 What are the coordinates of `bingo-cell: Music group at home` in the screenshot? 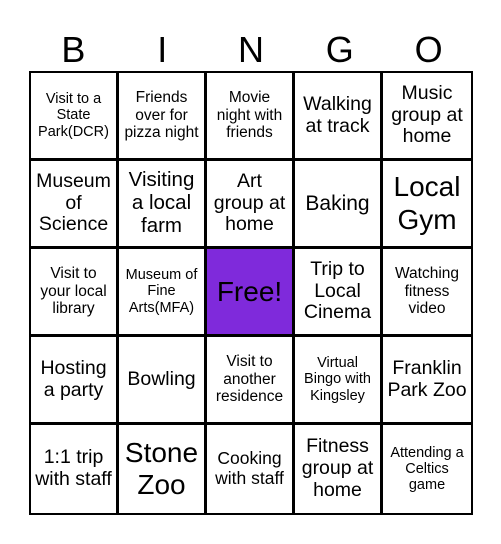 It's located at (427, 117).